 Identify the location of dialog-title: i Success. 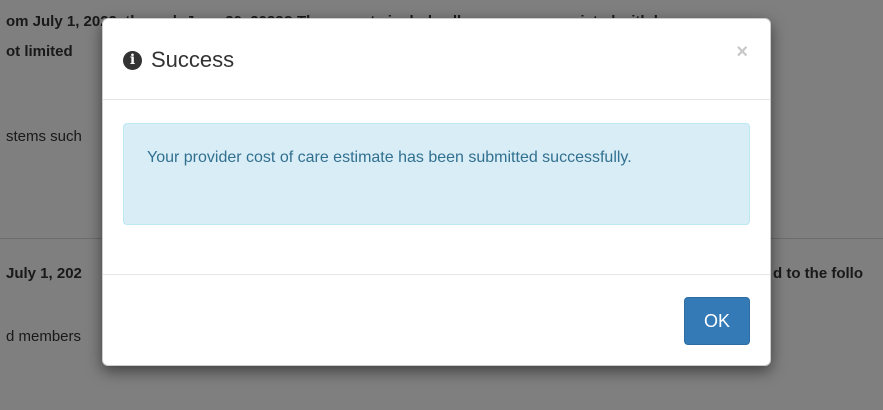
(178, 60).